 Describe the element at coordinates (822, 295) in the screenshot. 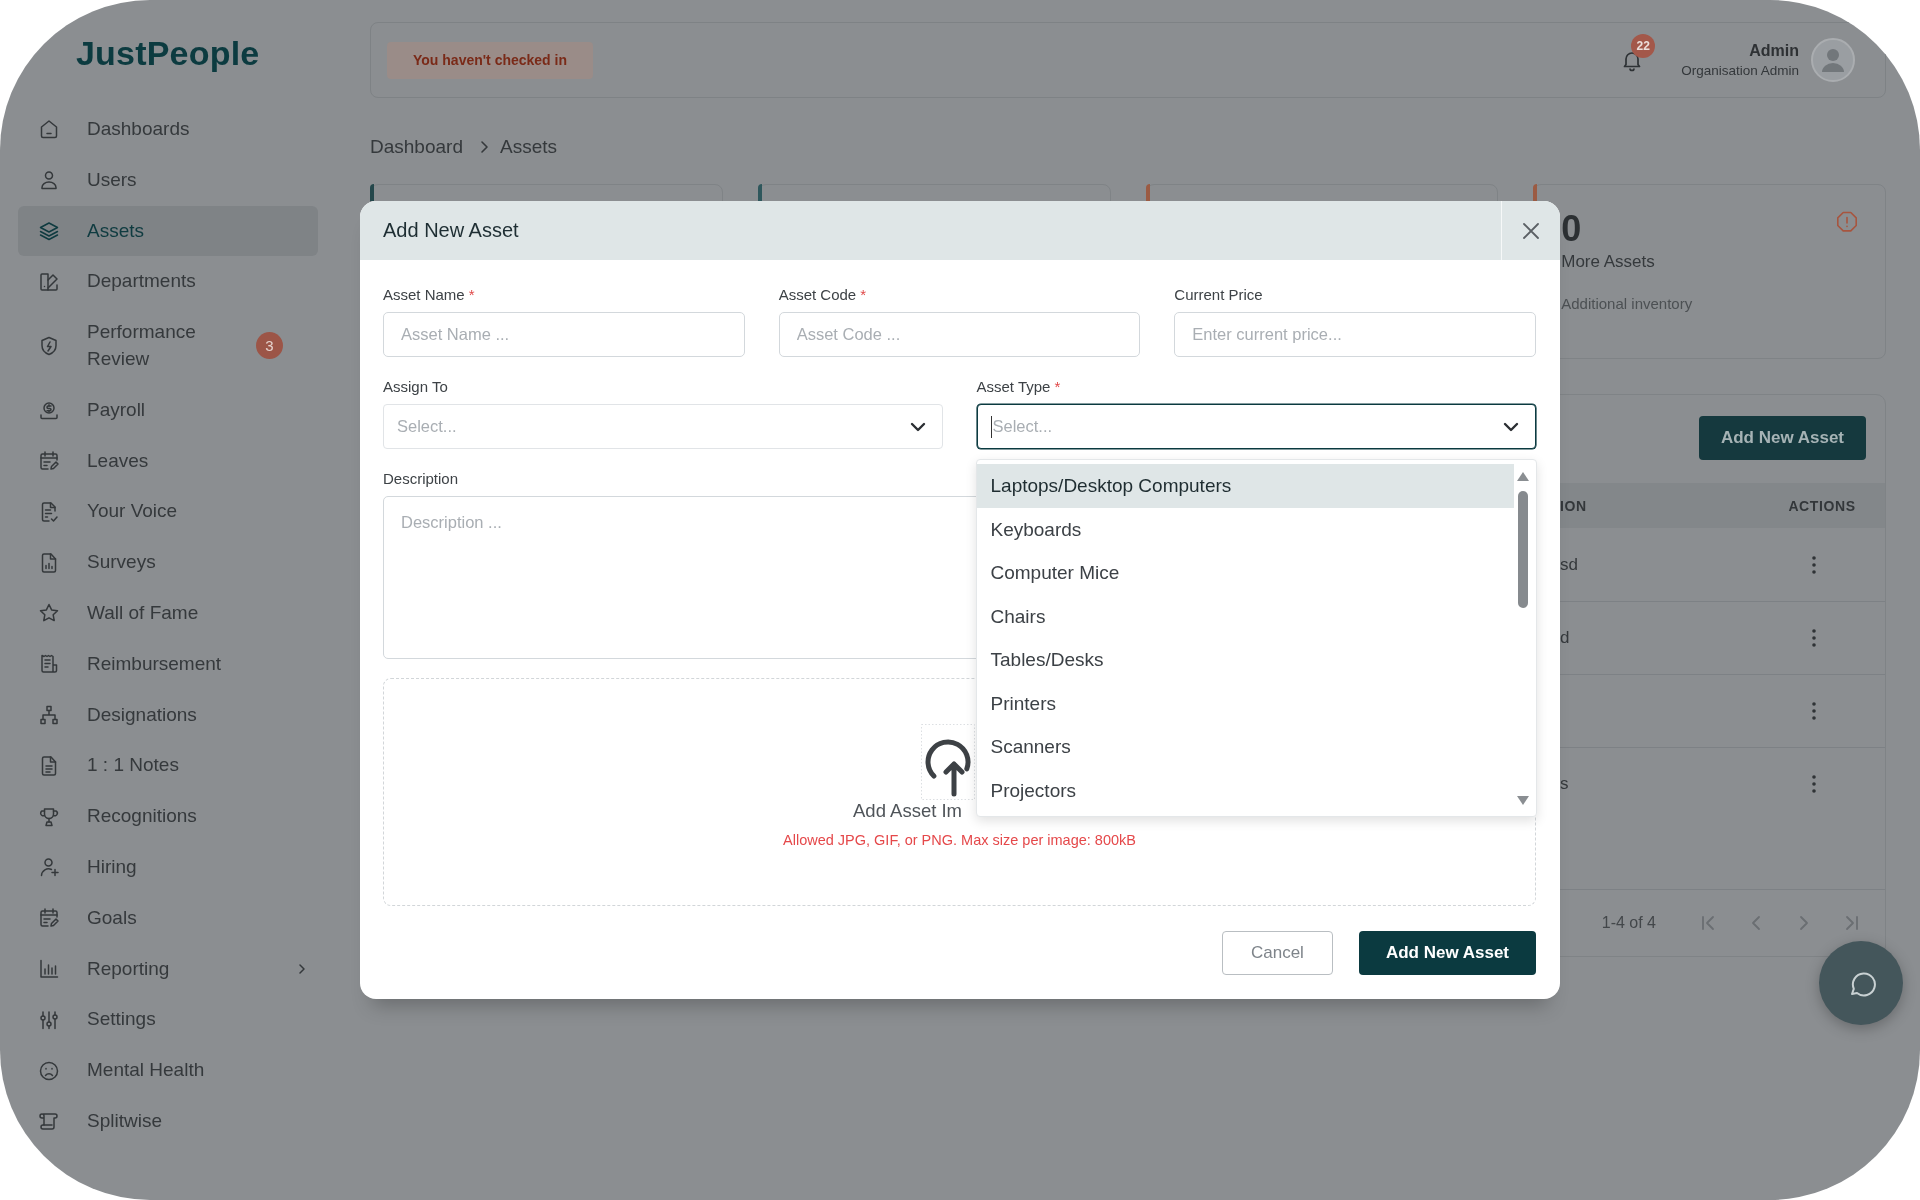

I see `field-label: Asset Code *` at that location.